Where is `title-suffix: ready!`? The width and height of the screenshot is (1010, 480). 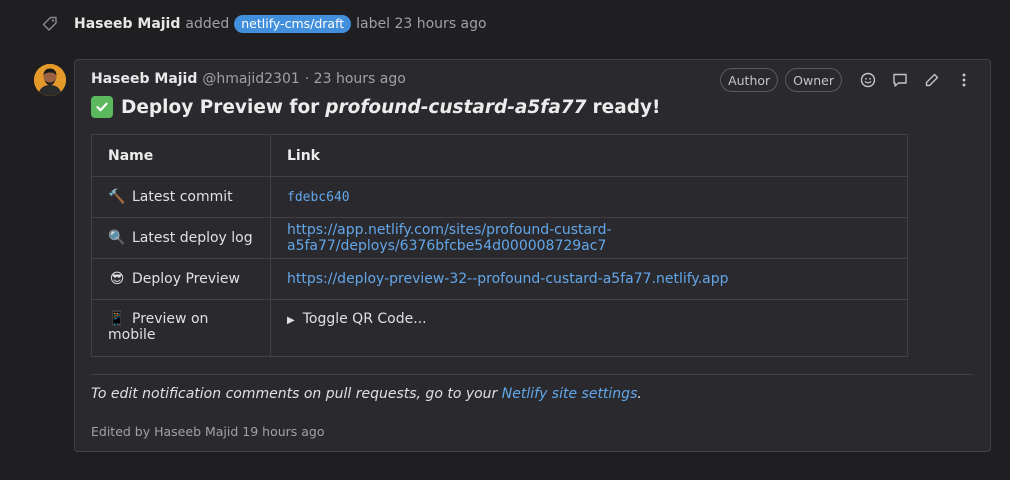
title-suffix: ready! is located at coordinates (626, 107).